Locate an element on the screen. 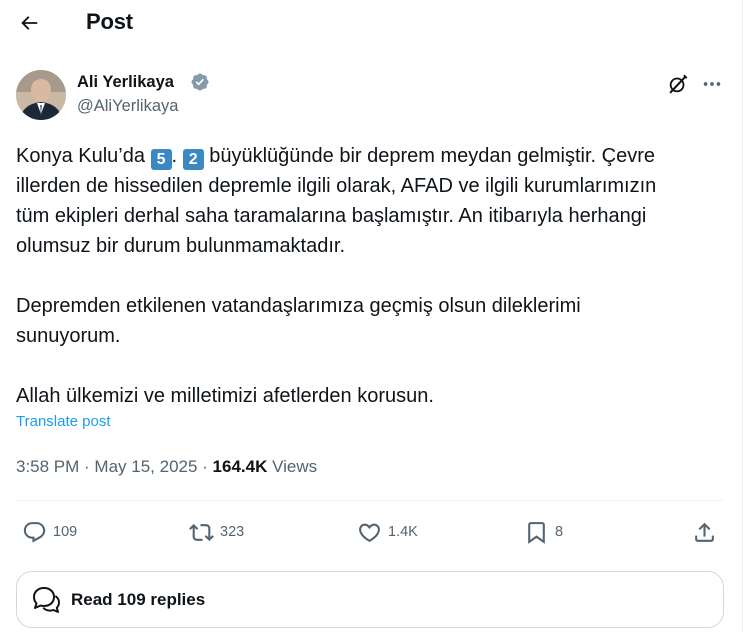  keycap-digit-five: 5 is located at coordinates (161, 159).